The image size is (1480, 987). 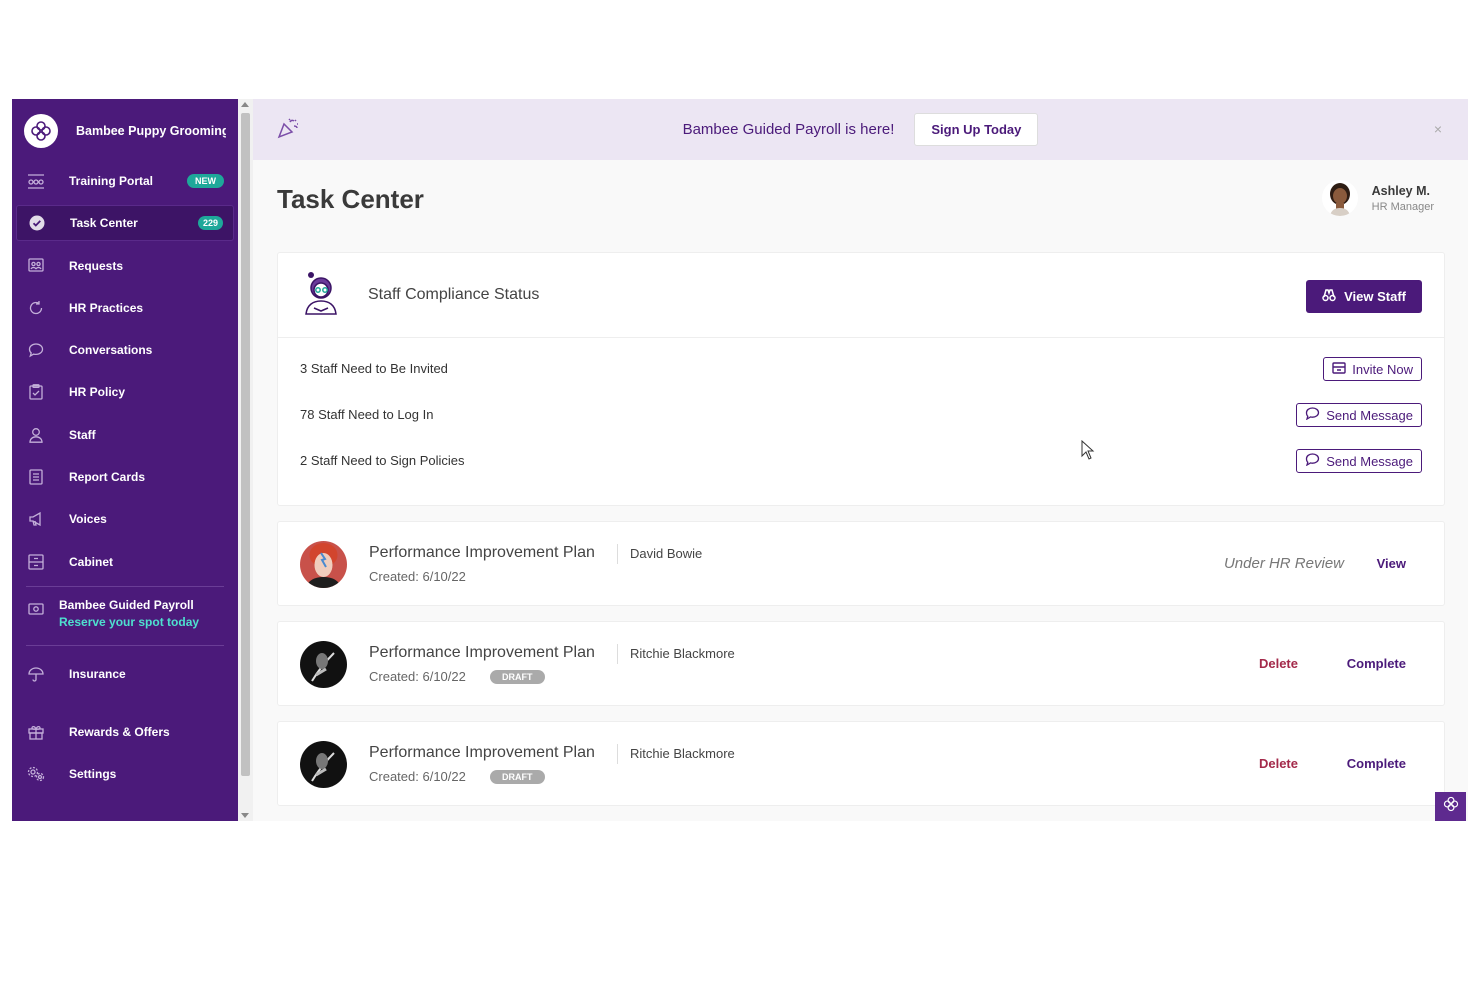 What do you see at coordinates (97, 392) in the screenshot?
I see `sidebar-item-label: HR Policy` at bounding box center [97, 392].